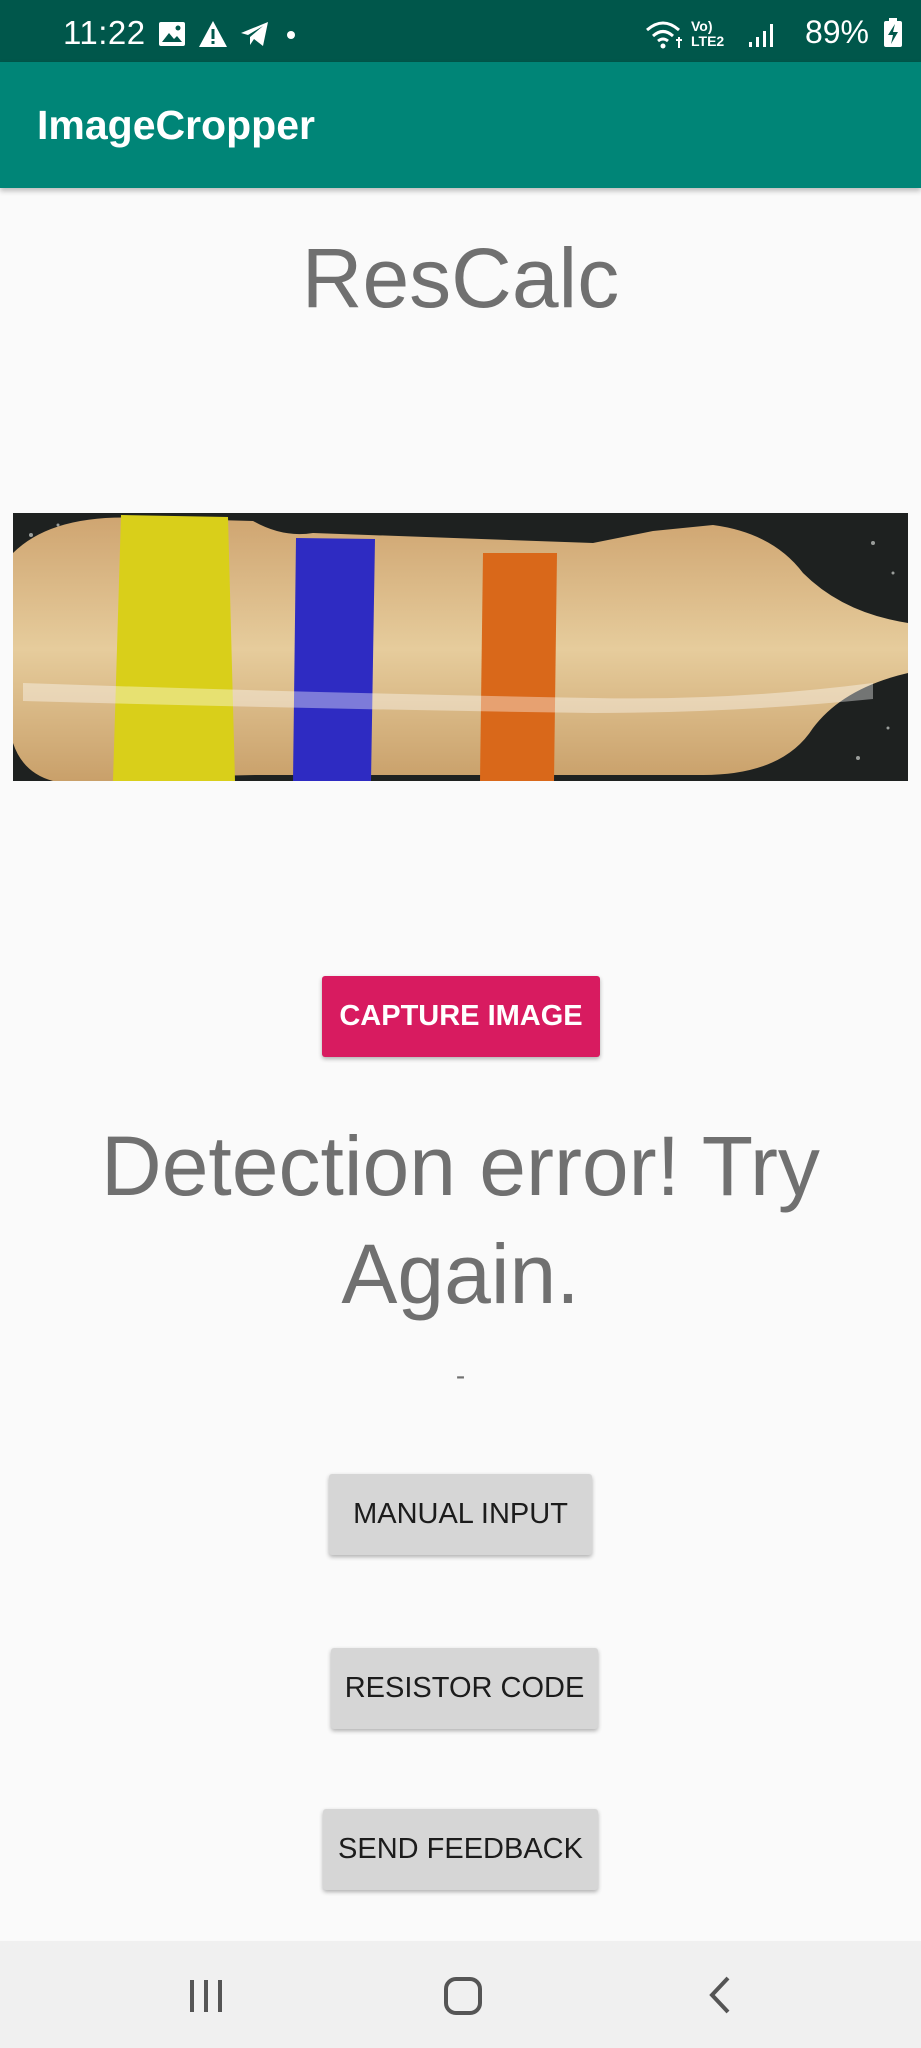 The width and height of the screenshot is (921, 2048). What do you see at coordinates (893, 35) in the screenshot?
I see `battery-charging-icon` at bounding box center [893, 35].